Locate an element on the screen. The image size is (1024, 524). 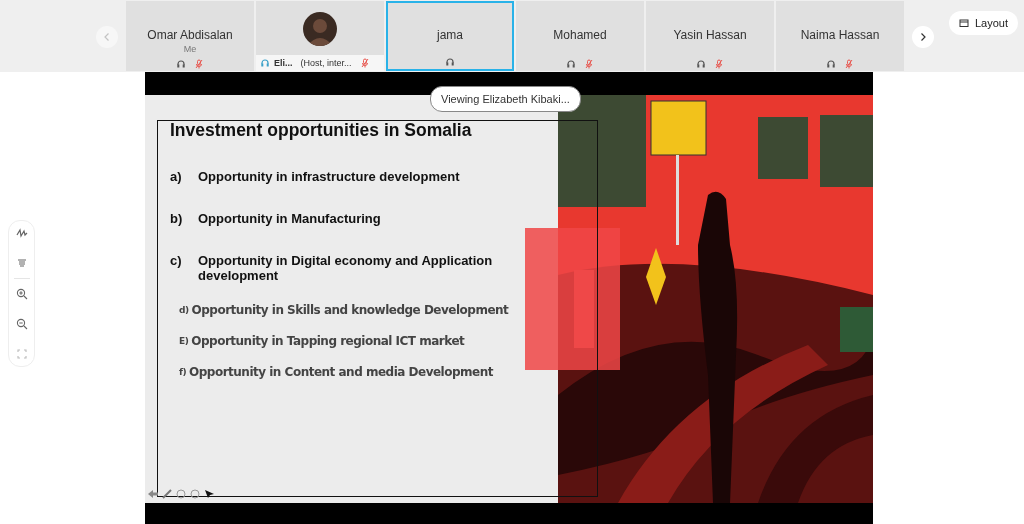
participant-name: jama is located at coordinates (450, 35).